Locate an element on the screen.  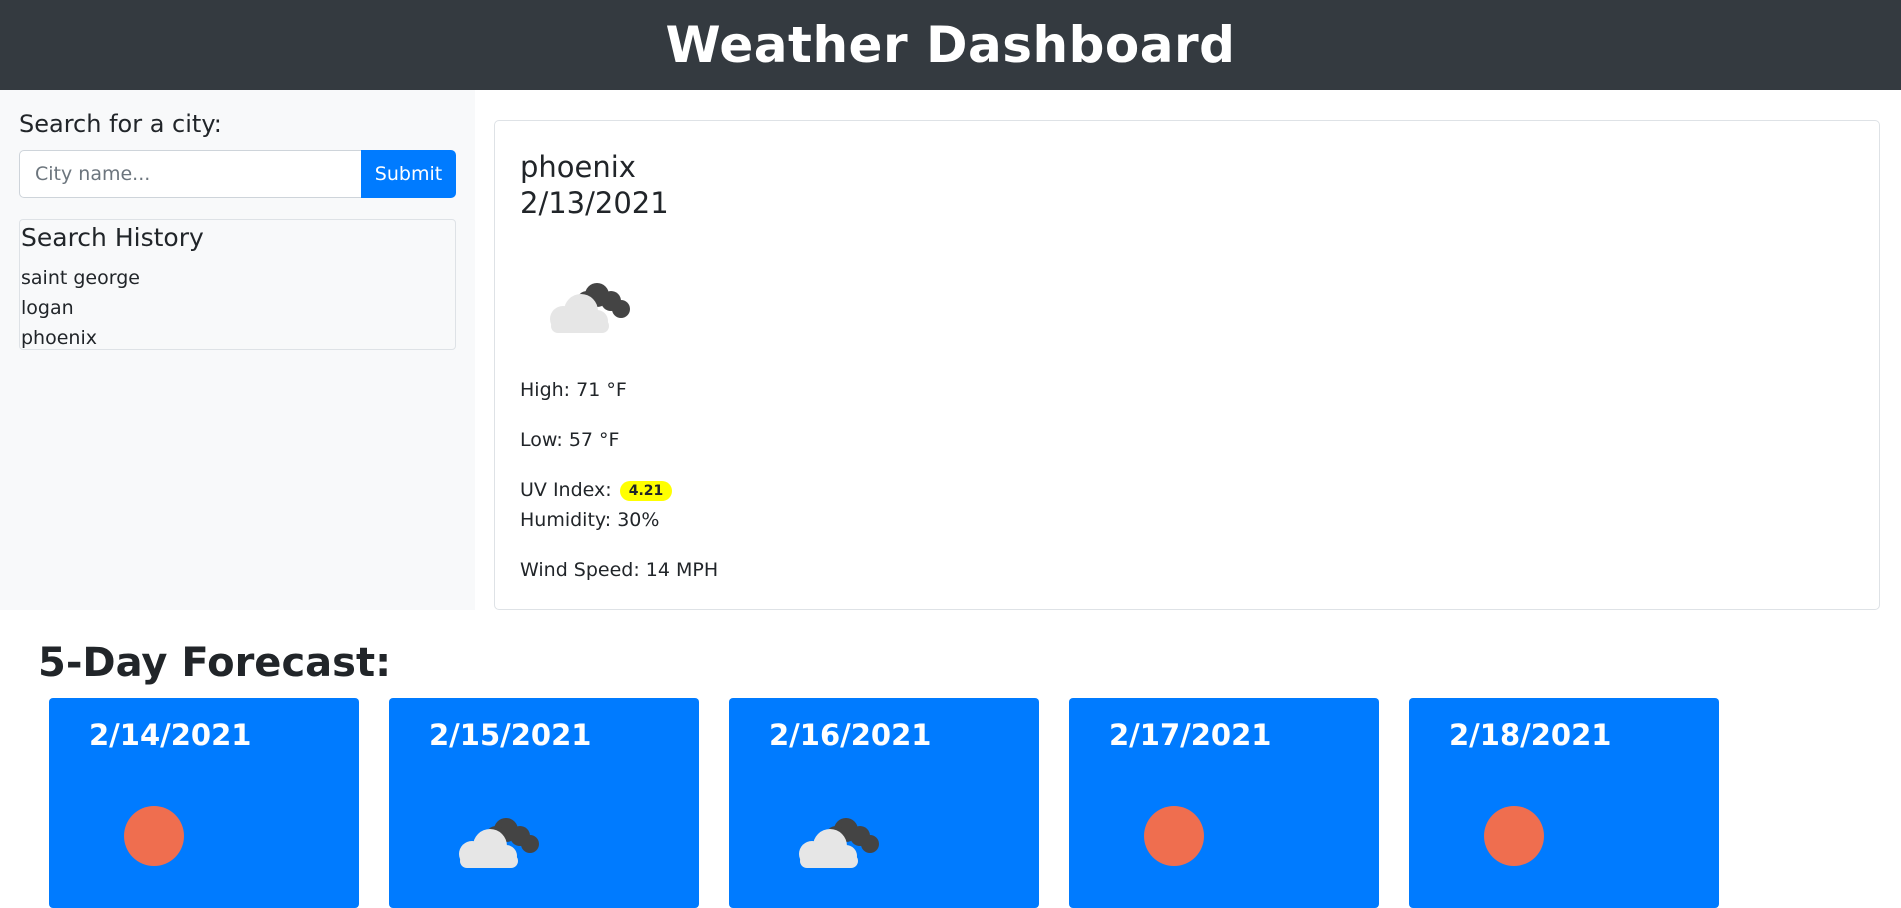
forecast-card-day-3: 2/16/2021 is located at coordinates (884, 803).